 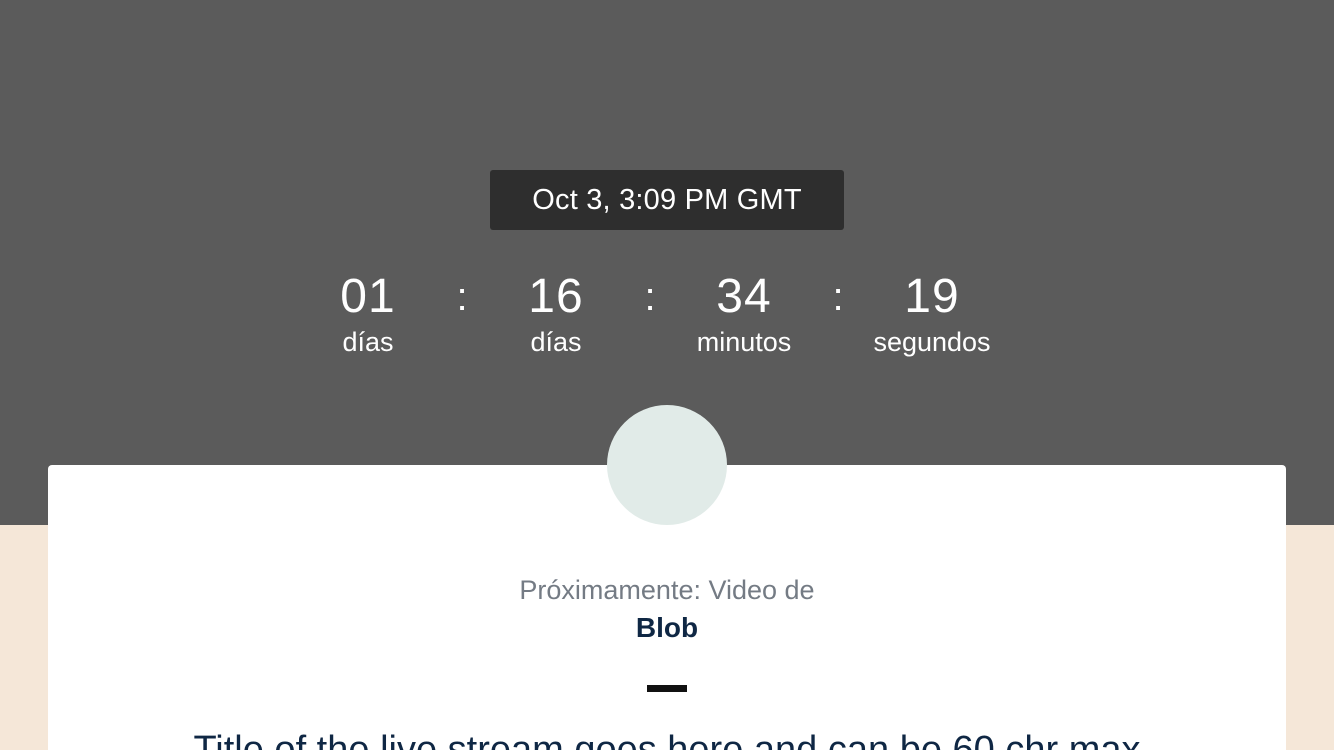 What do you see at coordinates (932, 296) in the screenshot?
I see `countdown-seconds-value: 19` at bounding box center [932, 296].